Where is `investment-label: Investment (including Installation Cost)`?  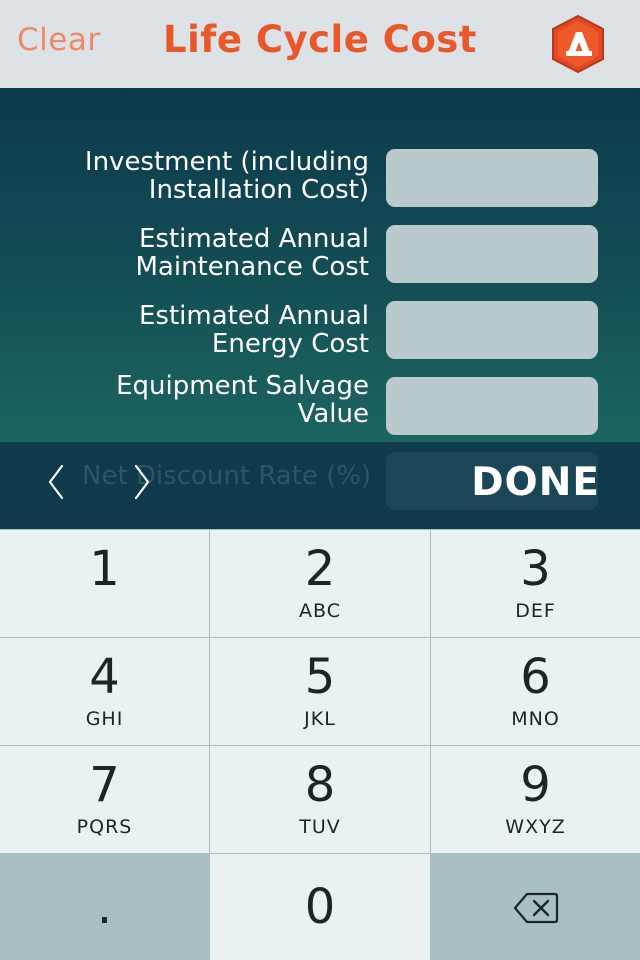 investment-label: Investment (including Installation Cost) is located at coordinates (226, 176).